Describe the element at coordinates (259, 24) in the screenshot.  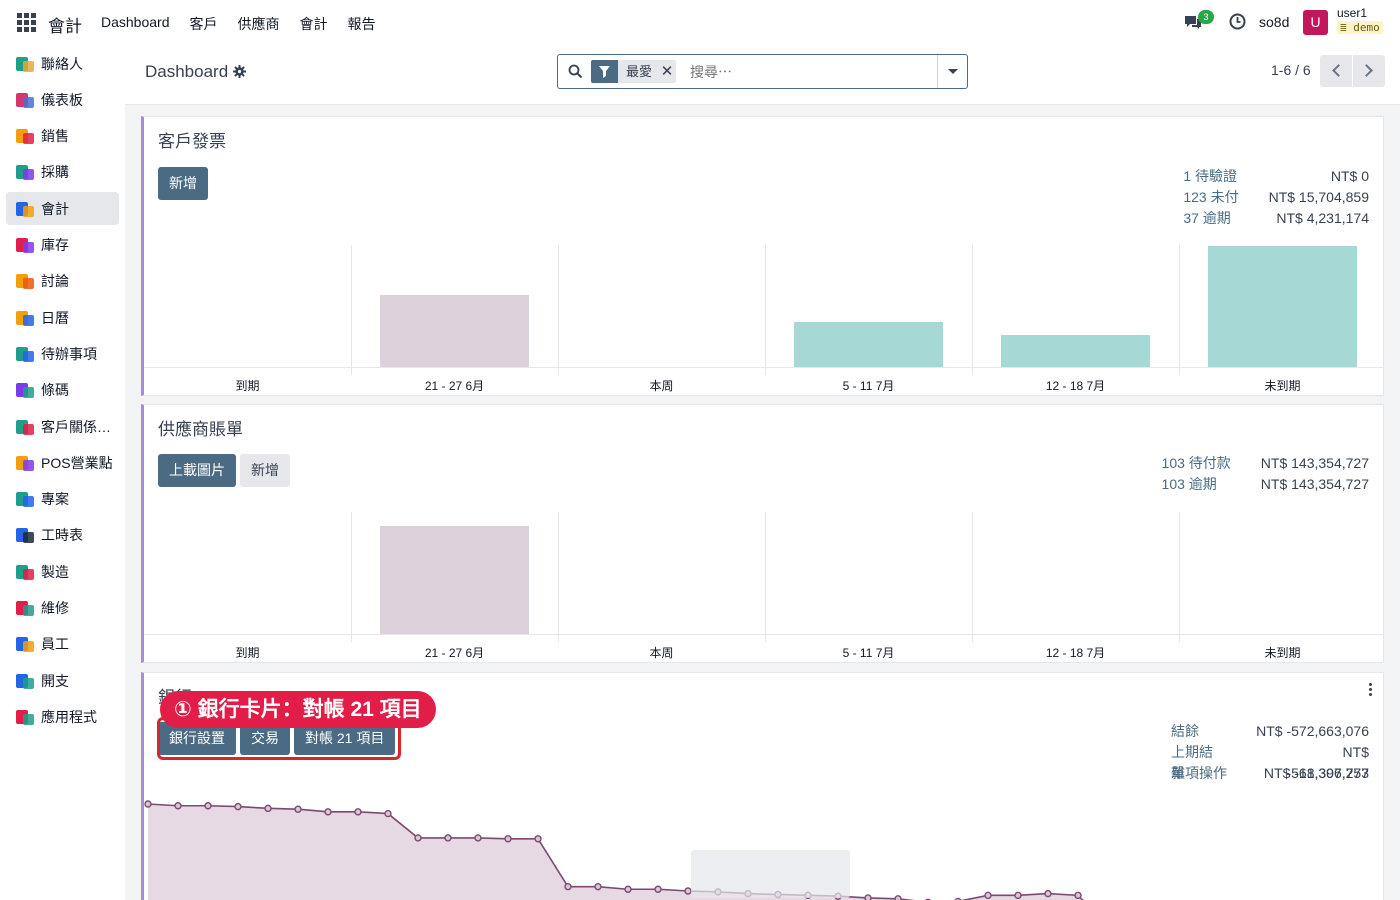
I see `menu-vendors: 供應商` at that location.